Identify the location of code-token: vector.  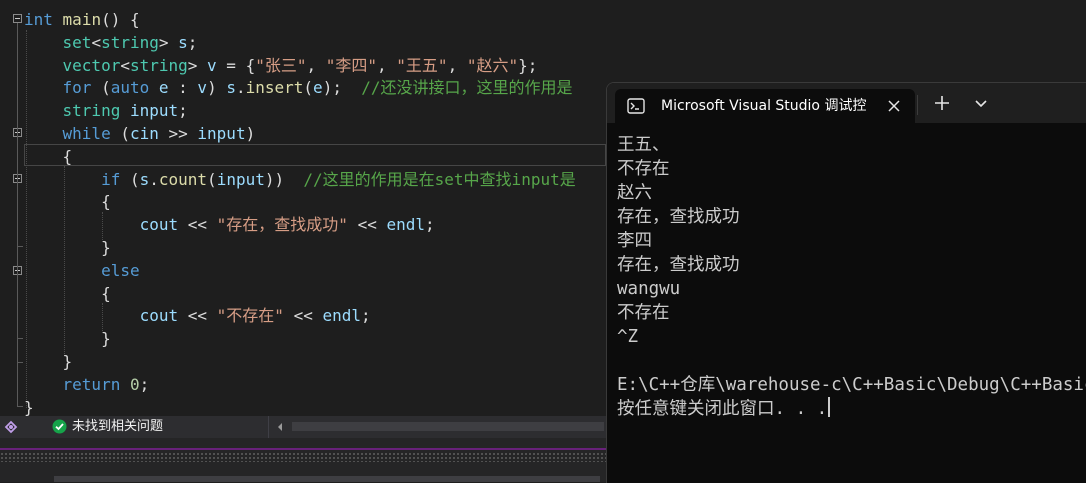
(91, 65).